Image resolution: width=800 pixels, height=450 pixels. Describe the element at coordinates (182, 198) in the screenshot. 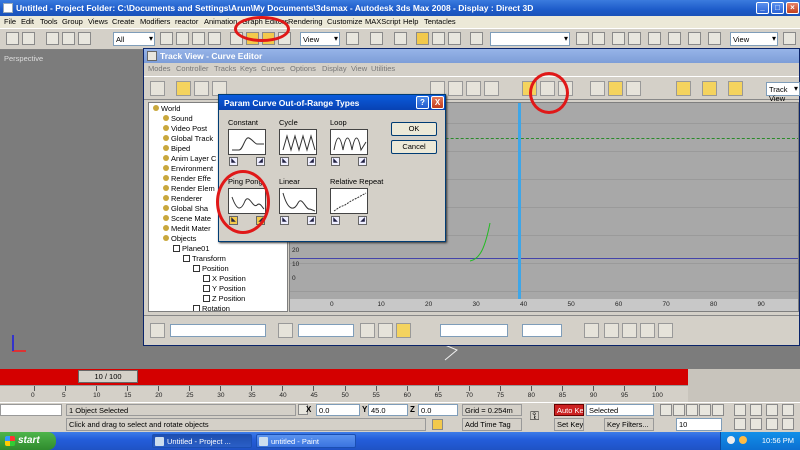

I see `tree-node: Renderer` at that location.